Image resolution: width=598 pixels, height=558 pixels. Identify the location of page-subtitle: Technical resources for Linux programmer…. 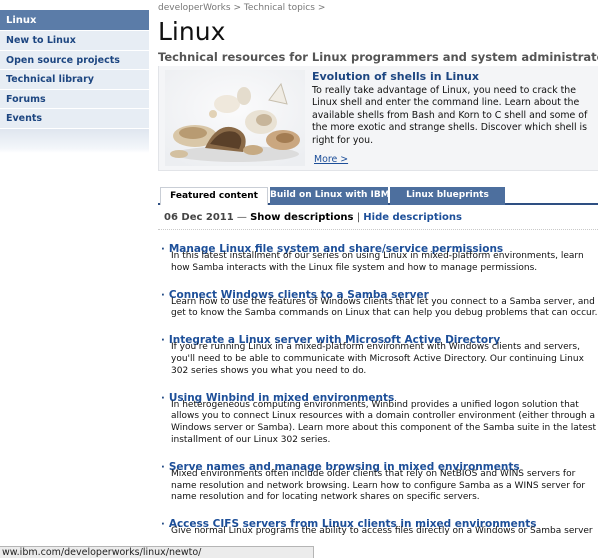
(378, 57).